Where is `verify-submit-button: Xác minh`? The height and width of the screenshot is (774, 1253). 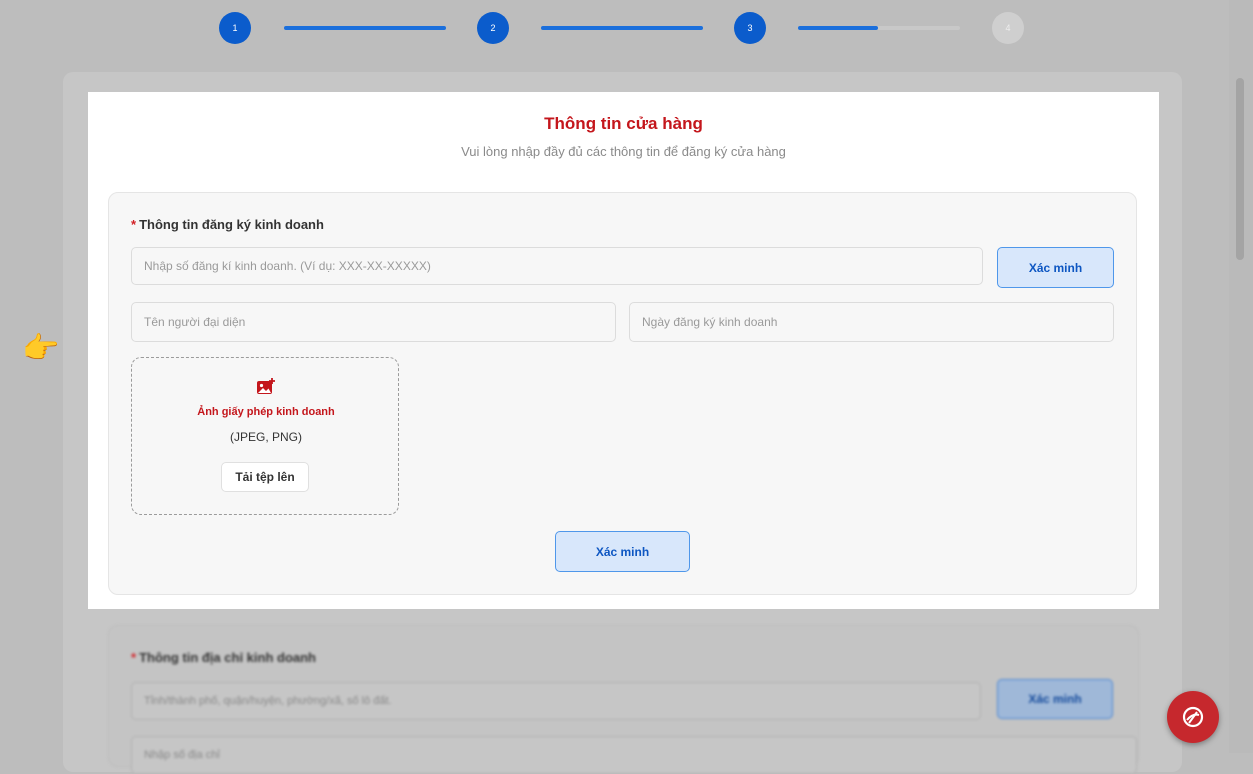 verify-submit-button: Xác minh is located at coordinates (622, 551).